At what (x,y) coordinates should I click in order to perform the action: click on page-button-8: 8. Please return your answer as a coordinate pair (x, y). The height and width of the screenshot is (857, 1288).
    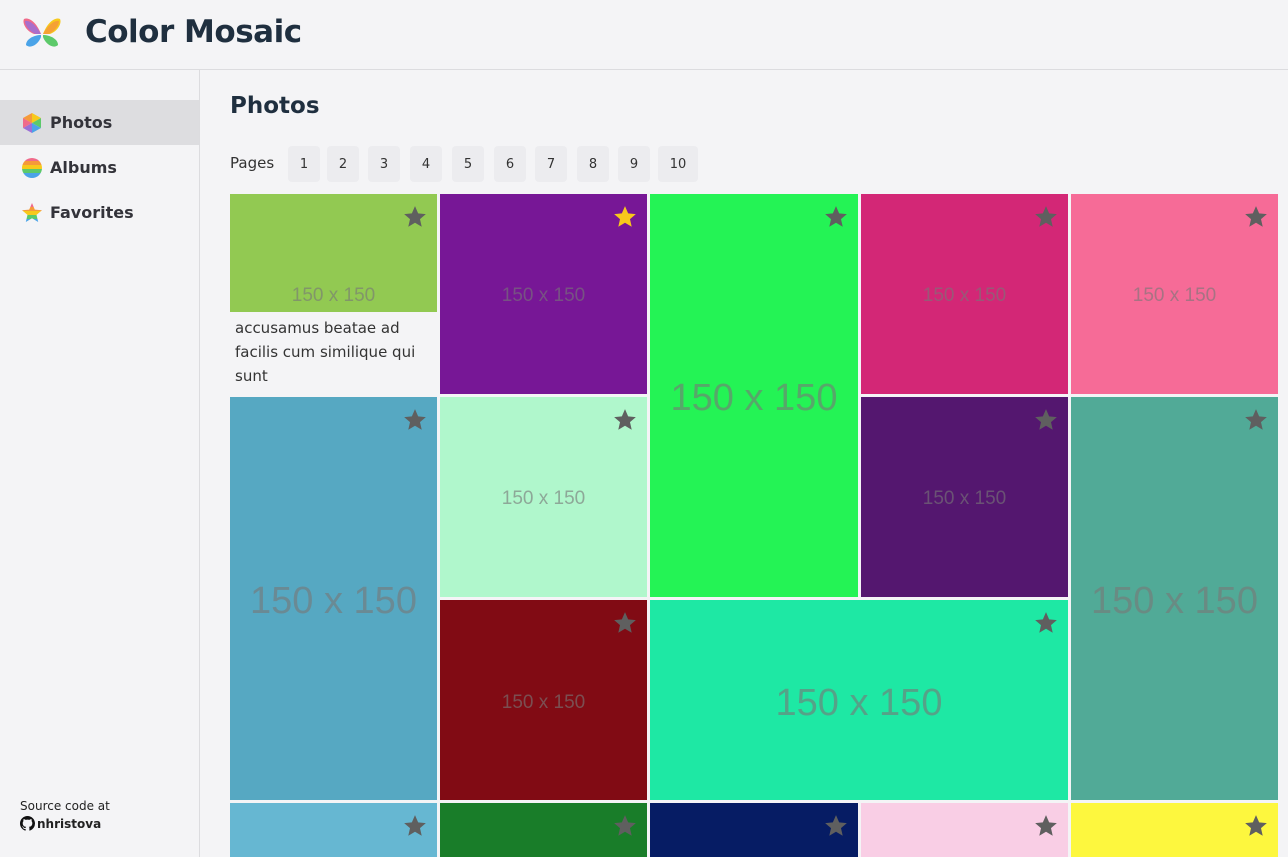
    Looking at the image, I should click on (593, 164).